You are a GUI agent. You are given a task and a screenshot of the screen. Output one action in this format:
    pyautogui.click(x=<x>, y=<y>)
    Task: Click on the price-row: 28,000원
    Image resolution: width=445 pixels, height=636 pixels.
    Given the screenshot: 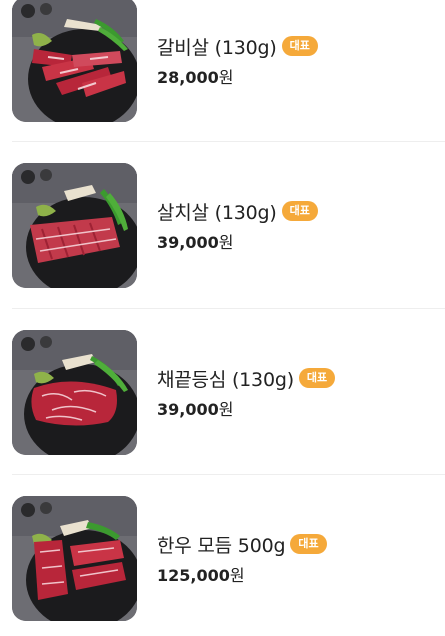 What is the action you would take?
    pyautogui.click(x=297, y=78)
    